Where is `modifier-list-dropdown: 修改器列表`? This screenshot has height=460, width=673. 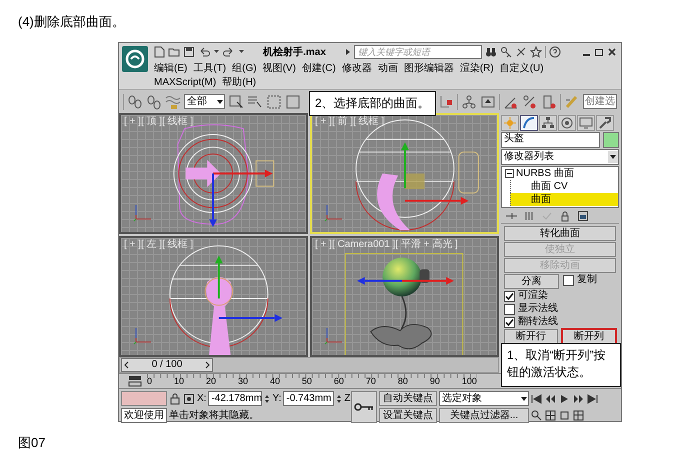 modifier-list-dropdown: 修改器列表 is located at coordinates (560, 157).